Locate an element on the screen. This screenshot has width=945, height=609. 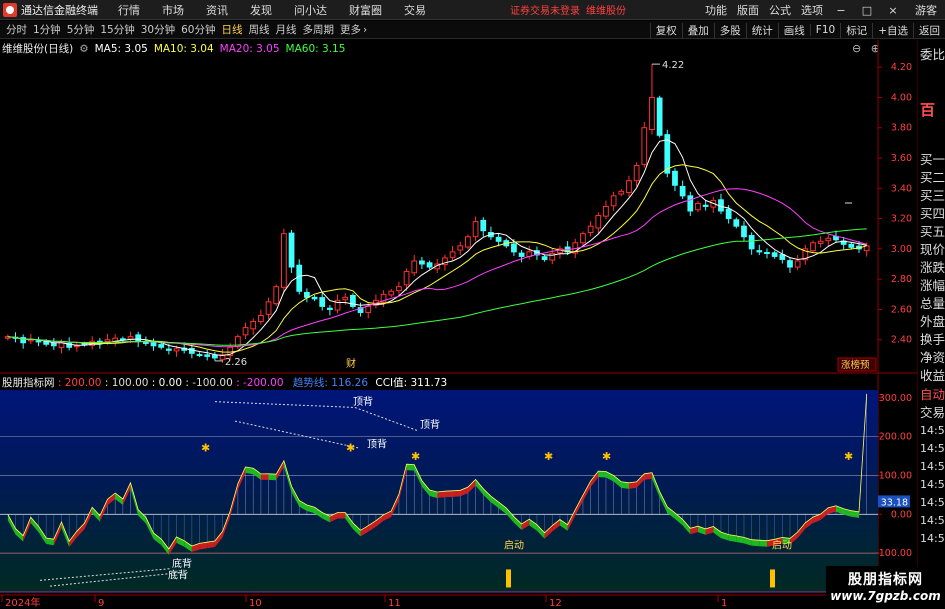
side-price: 现价 is located at coordinates (932, 249).